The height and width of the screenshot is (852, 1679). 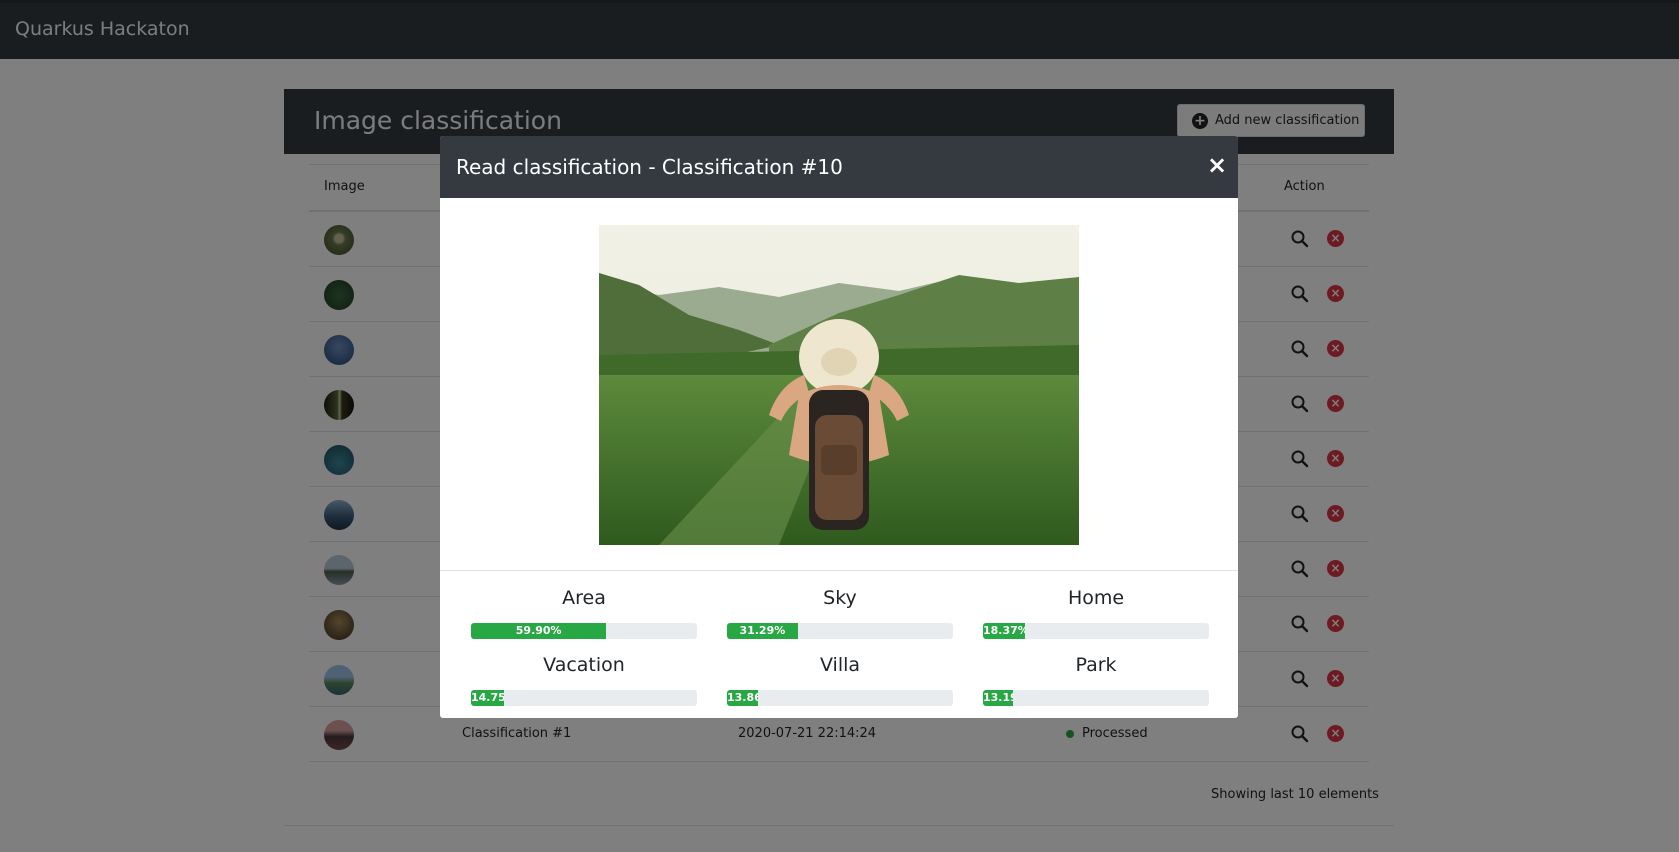 What do you see at coordinates (1004, 631) in the screenshot?
I see `progress-fill: 18.37%` at bounding box center [1004, 631].